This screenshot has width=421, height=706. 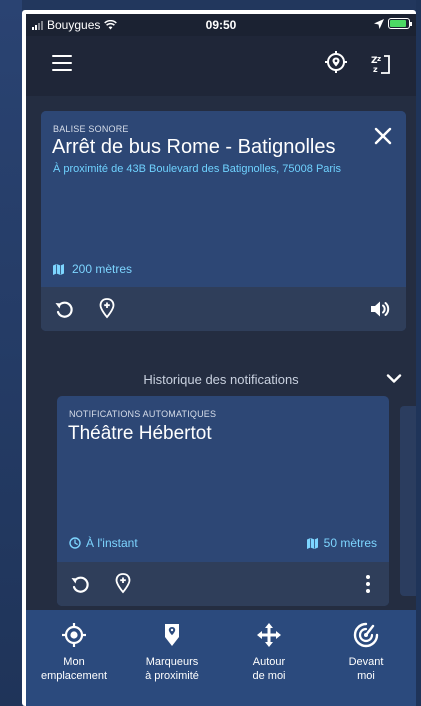 What do you see at coordinates (223, 309) in the screenshot?
I see `beacon-actions` at bounding box center [223, 309].